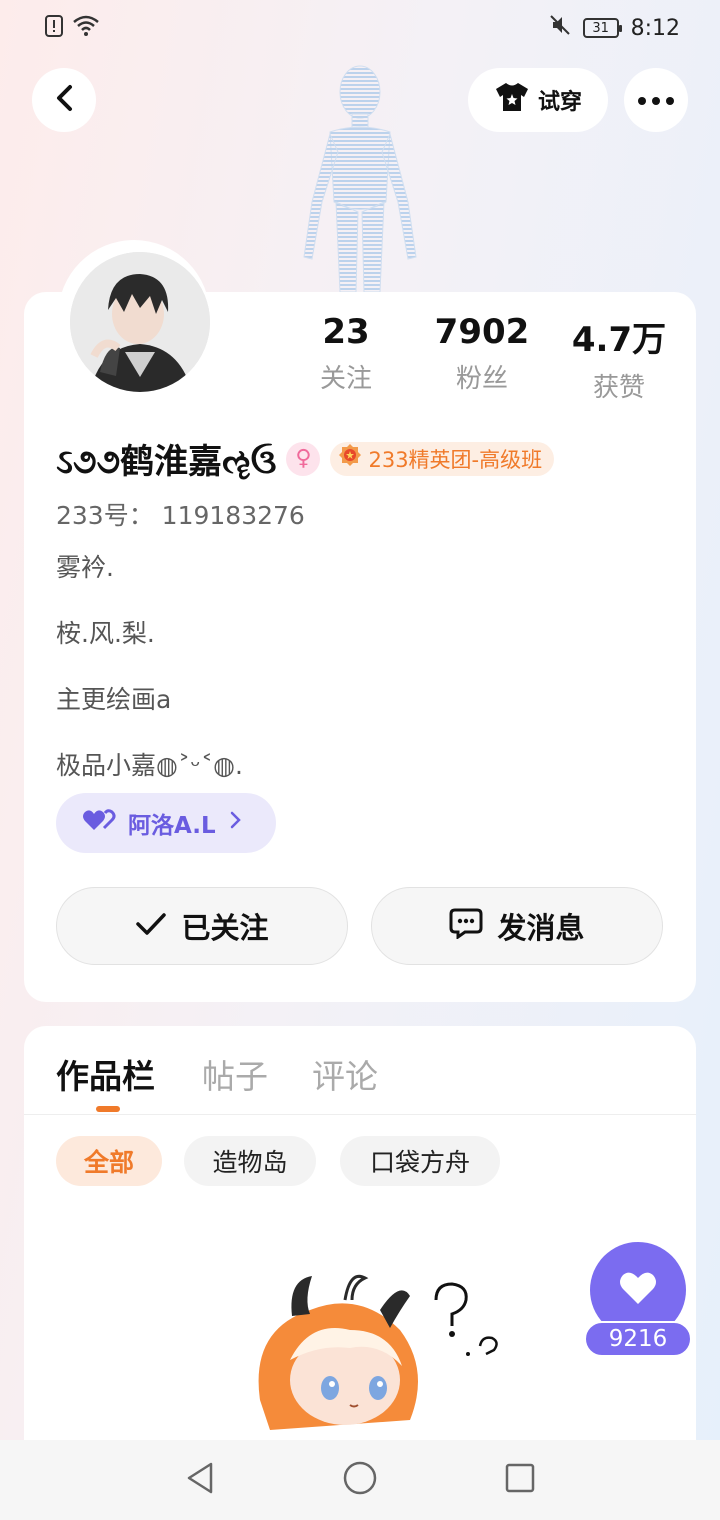 The image size is (720, 1520). What do you see at coordinates (140, 322) in the screenshot?
I see `avatar` at bounding box center [140, 322].